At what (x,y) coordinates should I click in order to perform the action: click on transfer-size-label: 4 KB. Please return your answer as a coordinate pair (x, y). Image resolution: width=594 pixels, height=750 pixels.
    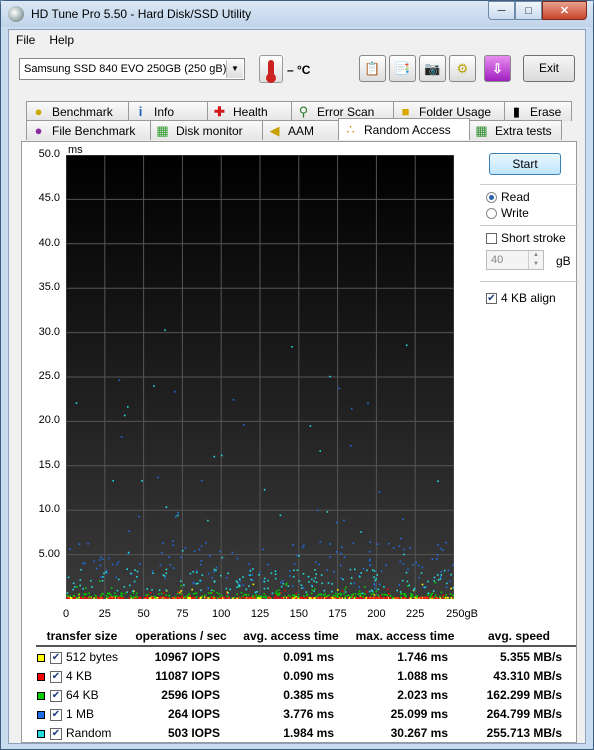
    Looking at the image, I should click on (79, 676).